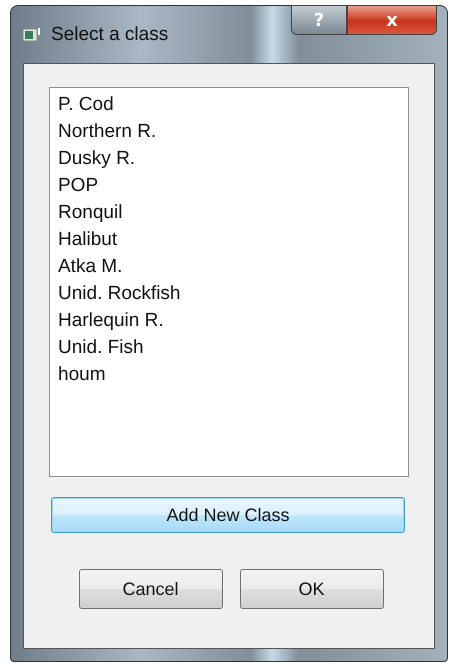 The width and height of the screenshot is (450, 666). I want to click on add-class-button: Add New Class, so click(228, 515).